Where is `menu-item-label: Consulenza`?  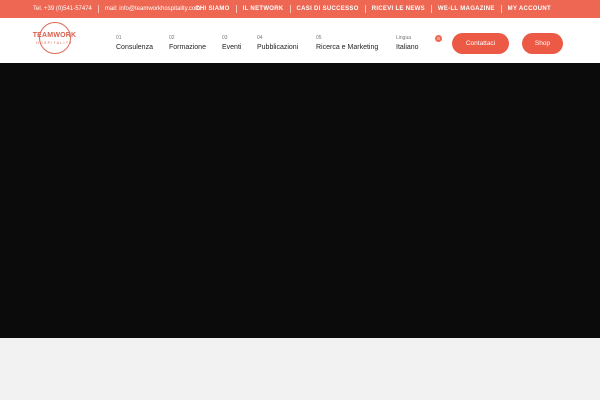
menu-item-label: Consulenza is located at coordinates (134, 47).